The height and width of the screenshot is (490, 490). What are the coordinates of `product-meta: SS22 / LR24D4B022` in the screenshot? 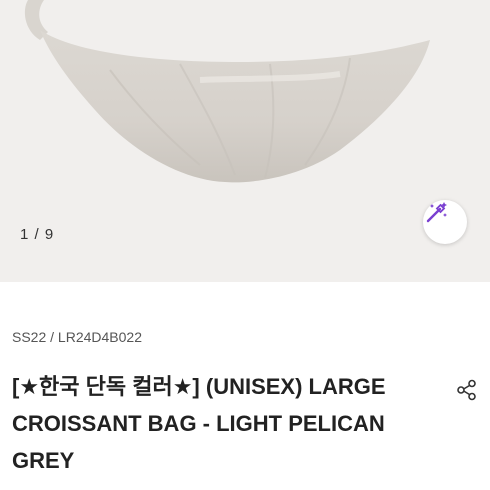 It's located at (77, 337).